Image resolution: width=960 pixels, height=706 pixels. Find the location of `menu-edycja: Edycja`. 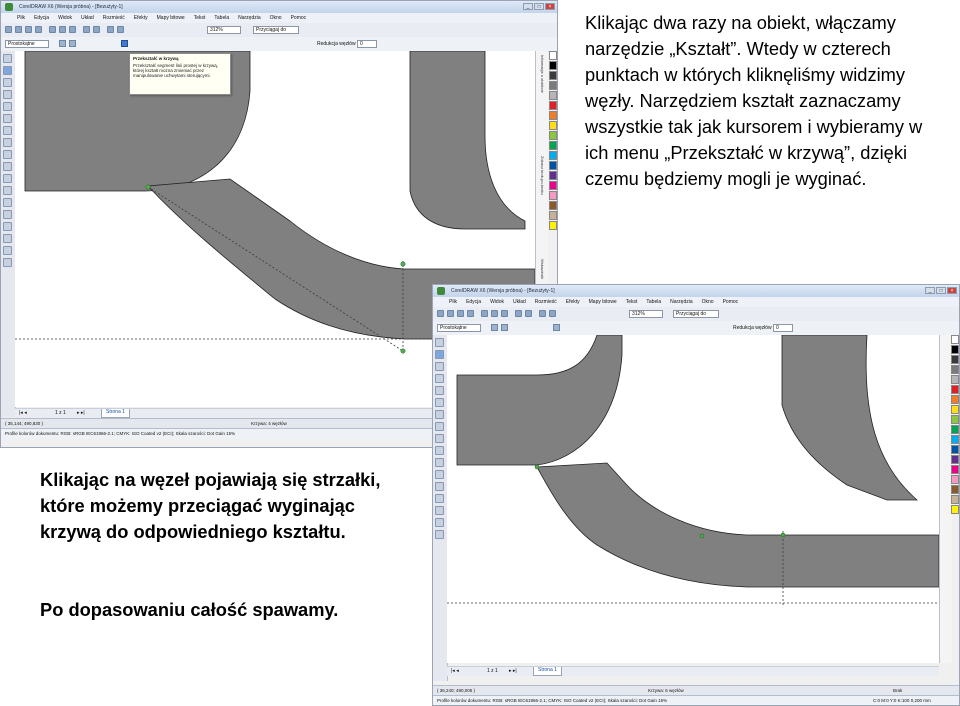

menu-edycja: Edycja is located at coordinates (473, 302).